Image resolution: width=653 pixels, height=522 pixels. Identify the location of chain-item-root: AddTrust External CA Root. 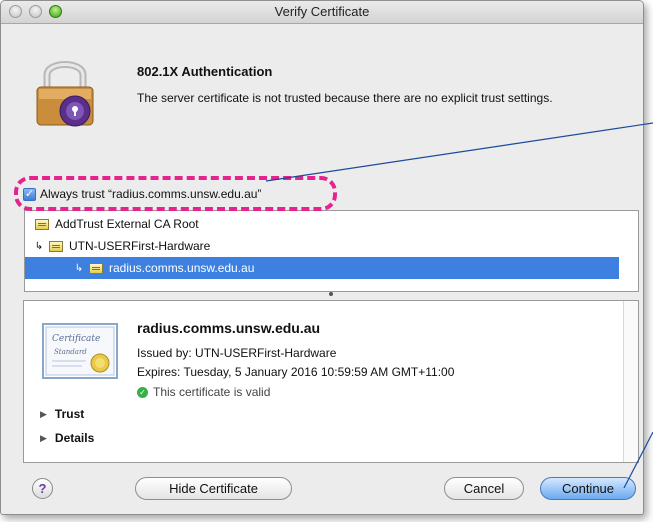
(322, 224).